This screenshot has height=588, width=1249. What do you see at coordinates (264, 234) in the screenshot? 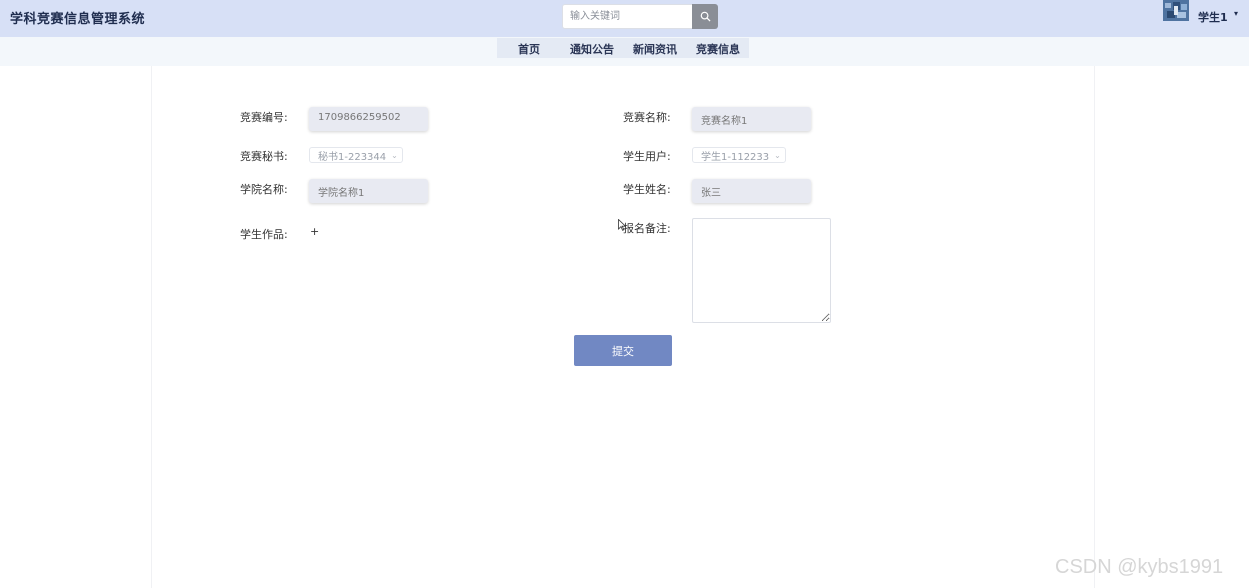
I see `student-work-label: 学生作品:` at bounding box center [264, 234].